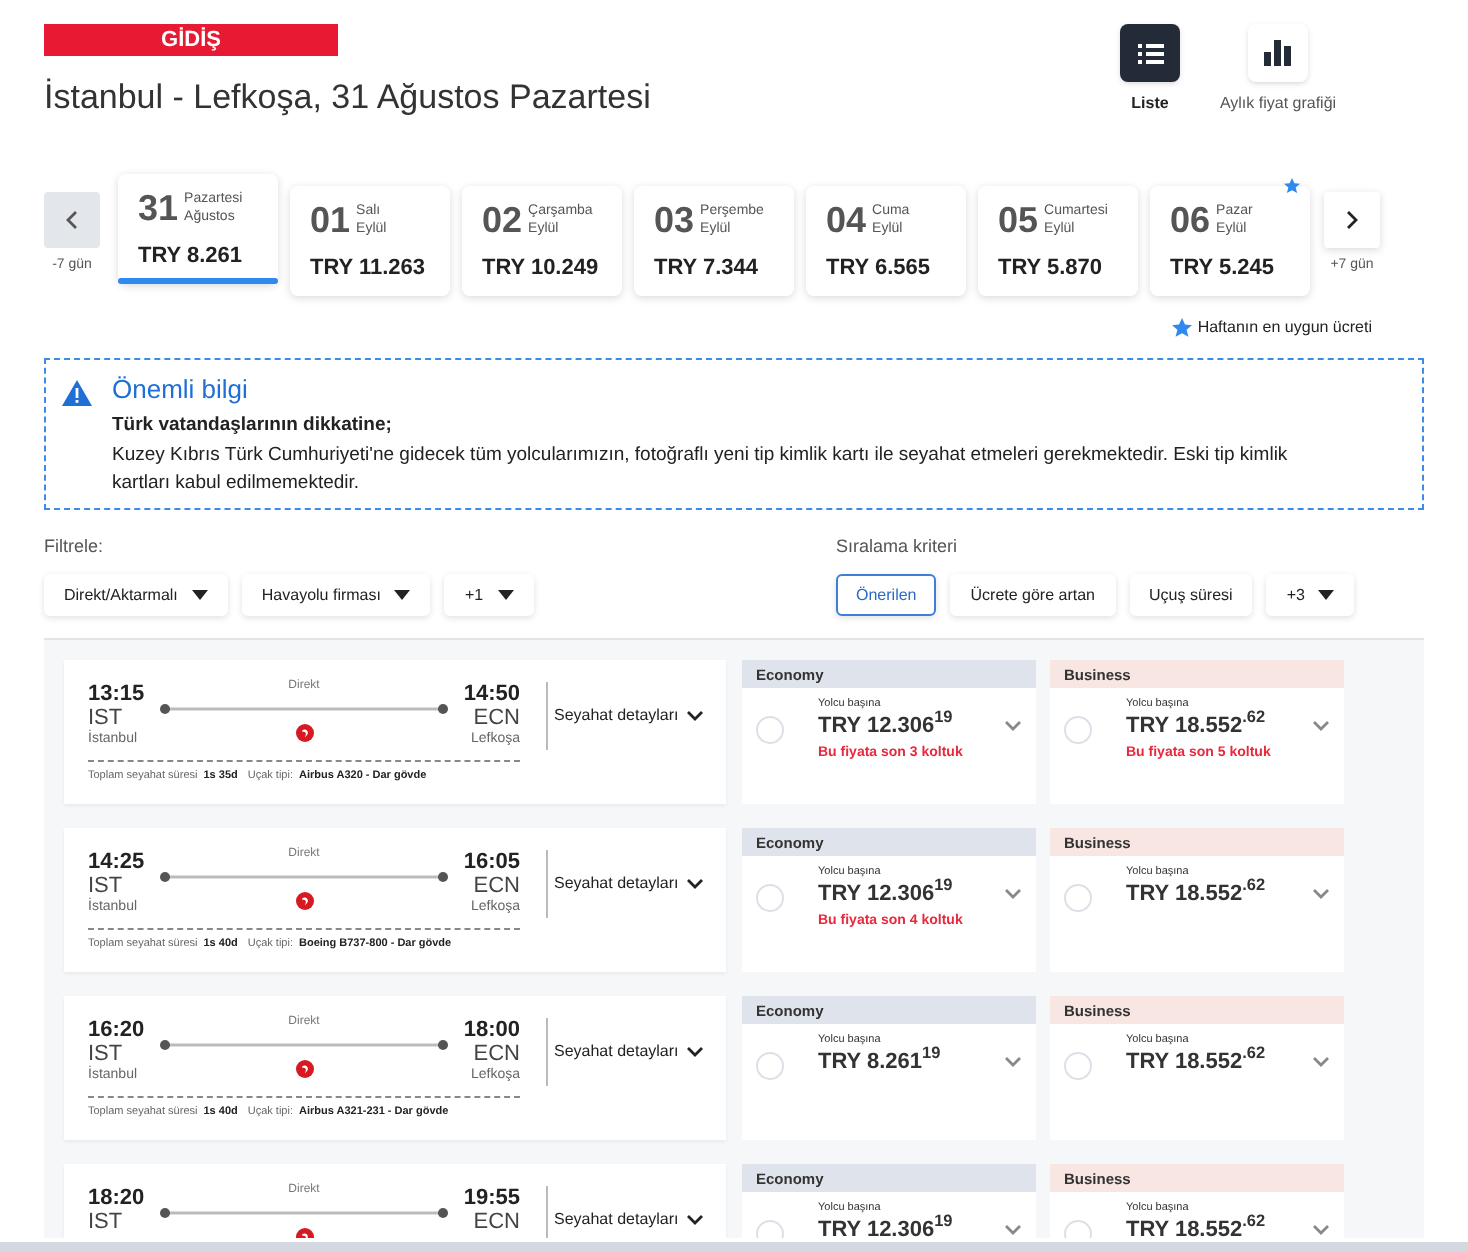  I want to click on route-title: İstanbul - Lefkoşa, 31 Ağustos Pazartesi, so click(347, 98).